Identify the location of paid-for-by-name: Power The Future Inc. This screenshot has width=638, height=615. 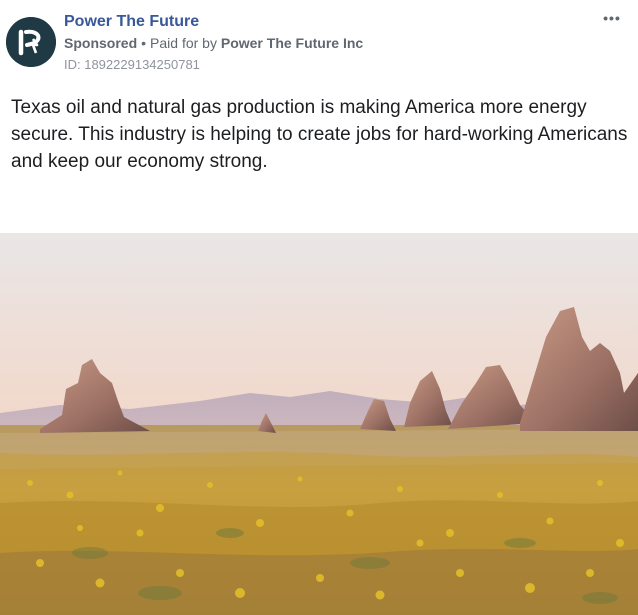
(292, 43).